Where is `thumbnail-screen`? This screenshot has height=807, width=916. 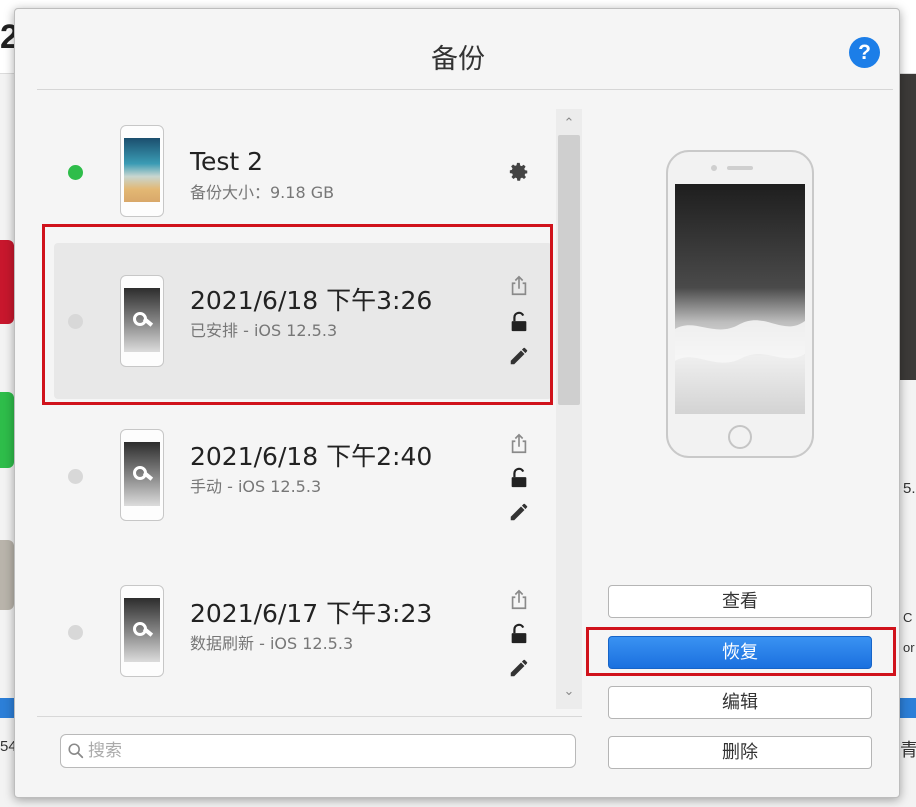
thumbnail-screen is located at coordinates (142, 170).